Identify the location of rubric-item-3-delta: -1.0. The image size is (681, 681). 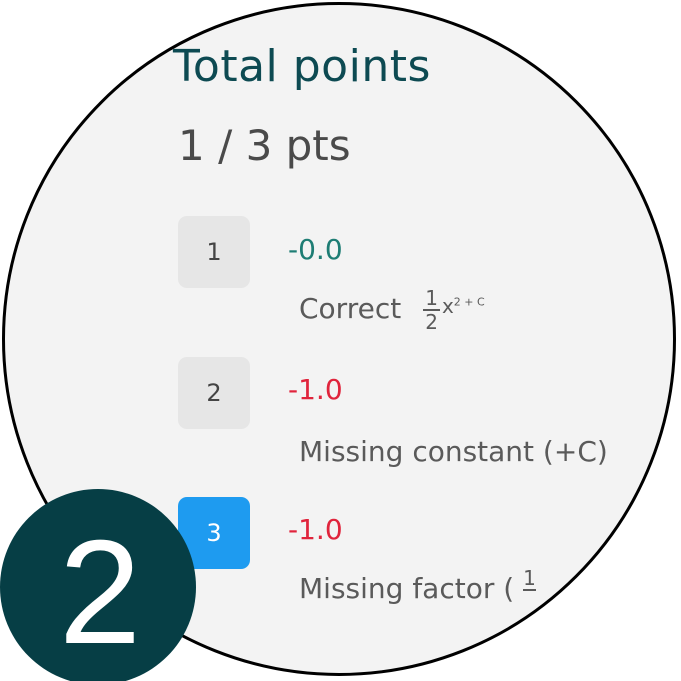
(315, 529).